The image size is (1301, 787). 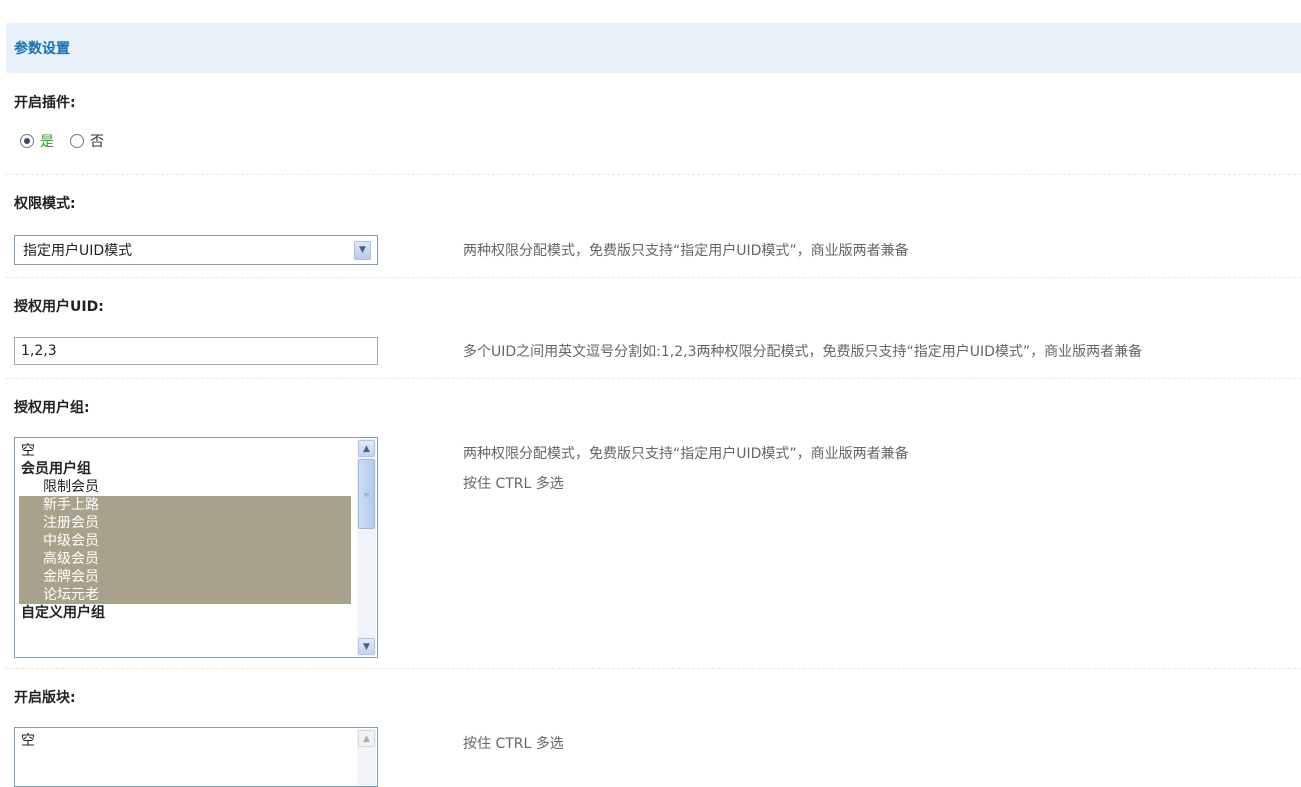 What do you see at coordinates (52, 408) in the screenshot?
I see `authorized-groups-label: 授权用户组:` at bounding box center [52, 408].